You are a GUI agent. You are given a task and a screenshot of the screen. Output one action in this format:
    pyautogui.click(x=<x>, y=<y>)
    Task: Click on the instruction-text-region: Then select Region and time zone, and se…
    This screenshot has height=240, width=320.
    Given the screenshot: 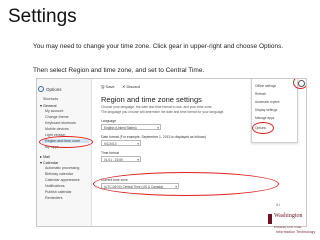 What is the action you would take?
    pyautogui.click(x=119, y=70)
    